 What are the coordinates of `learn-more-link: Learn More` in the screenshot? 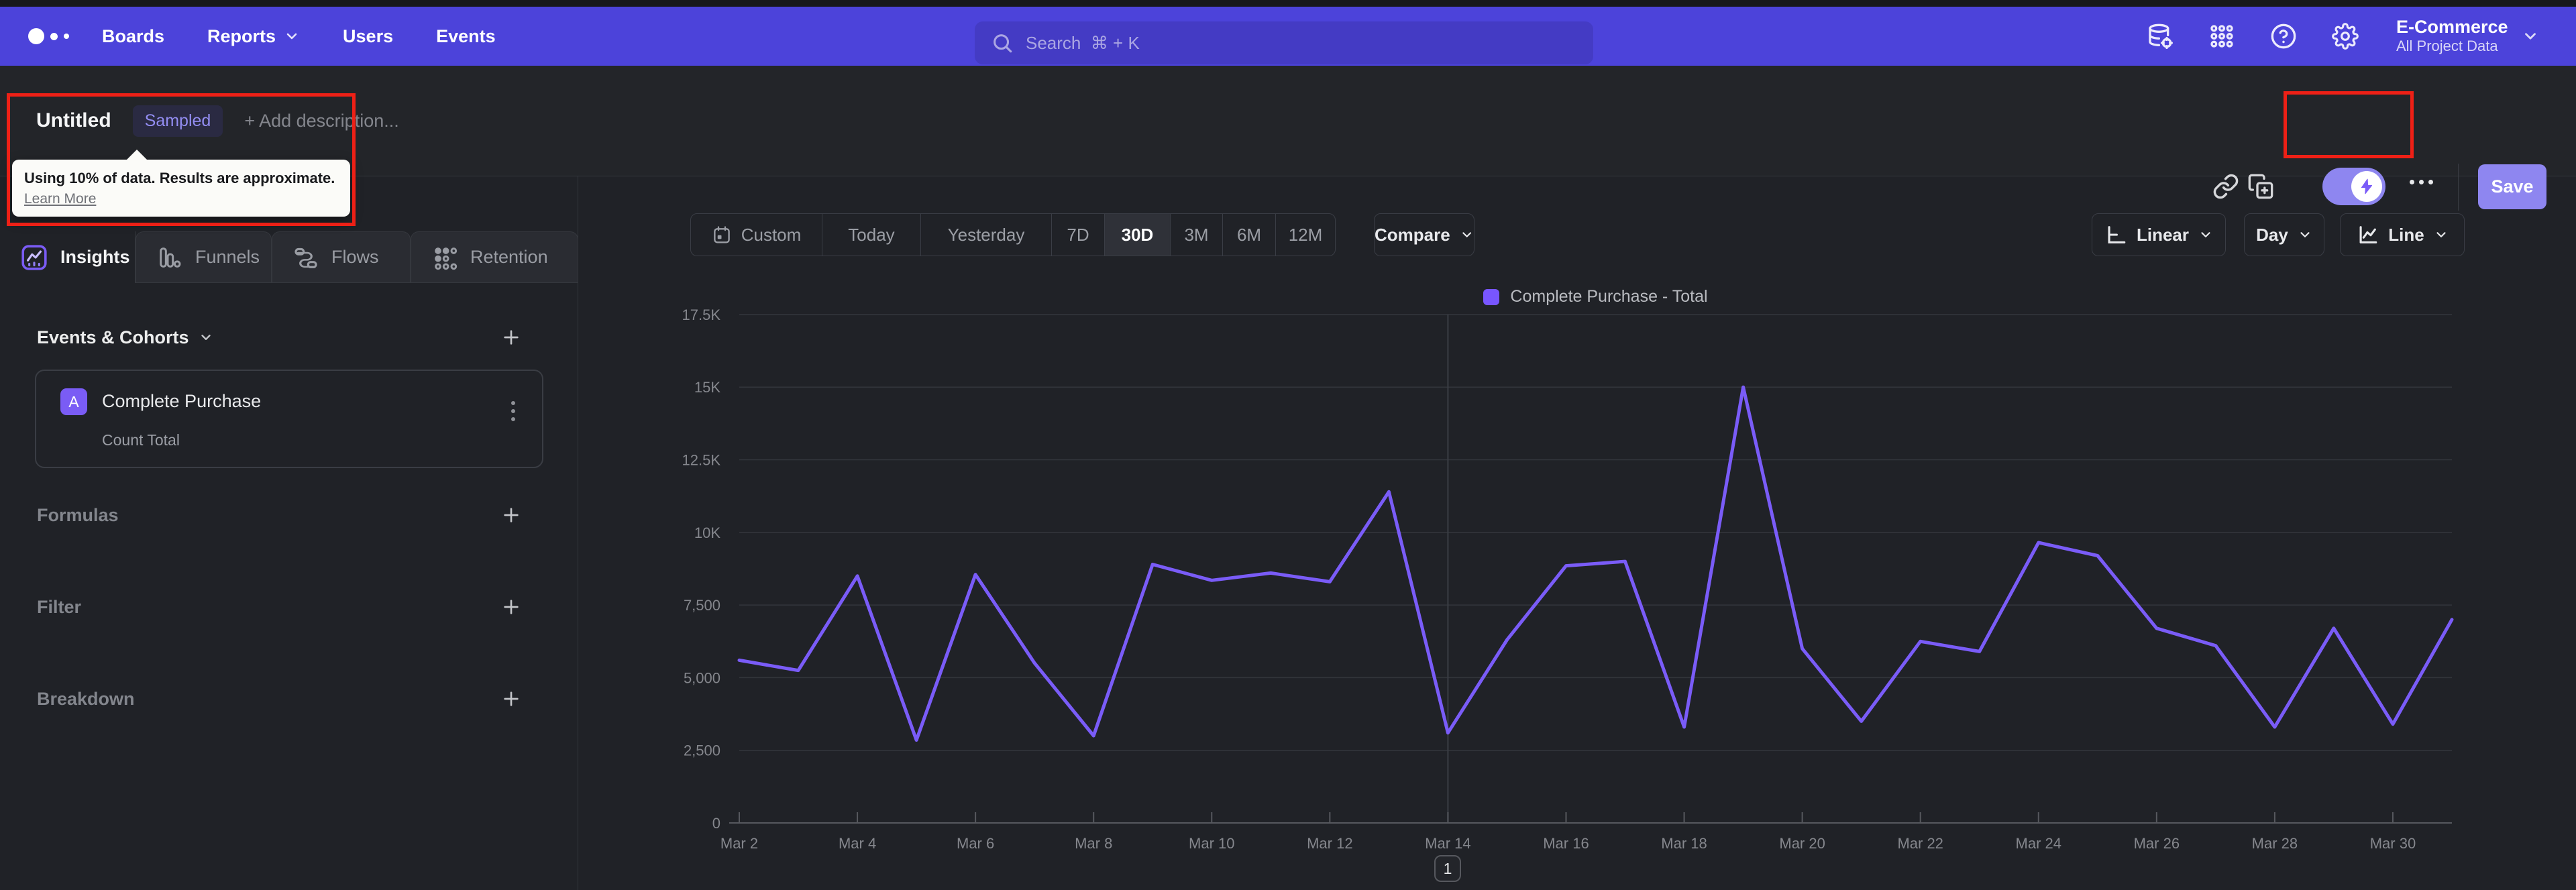 It's located at (60, 199).